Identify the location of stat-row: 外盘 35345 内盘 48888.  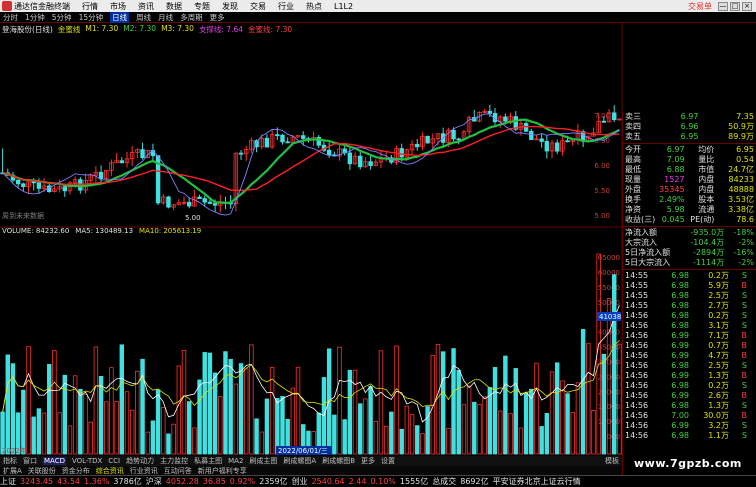
(689, 190).